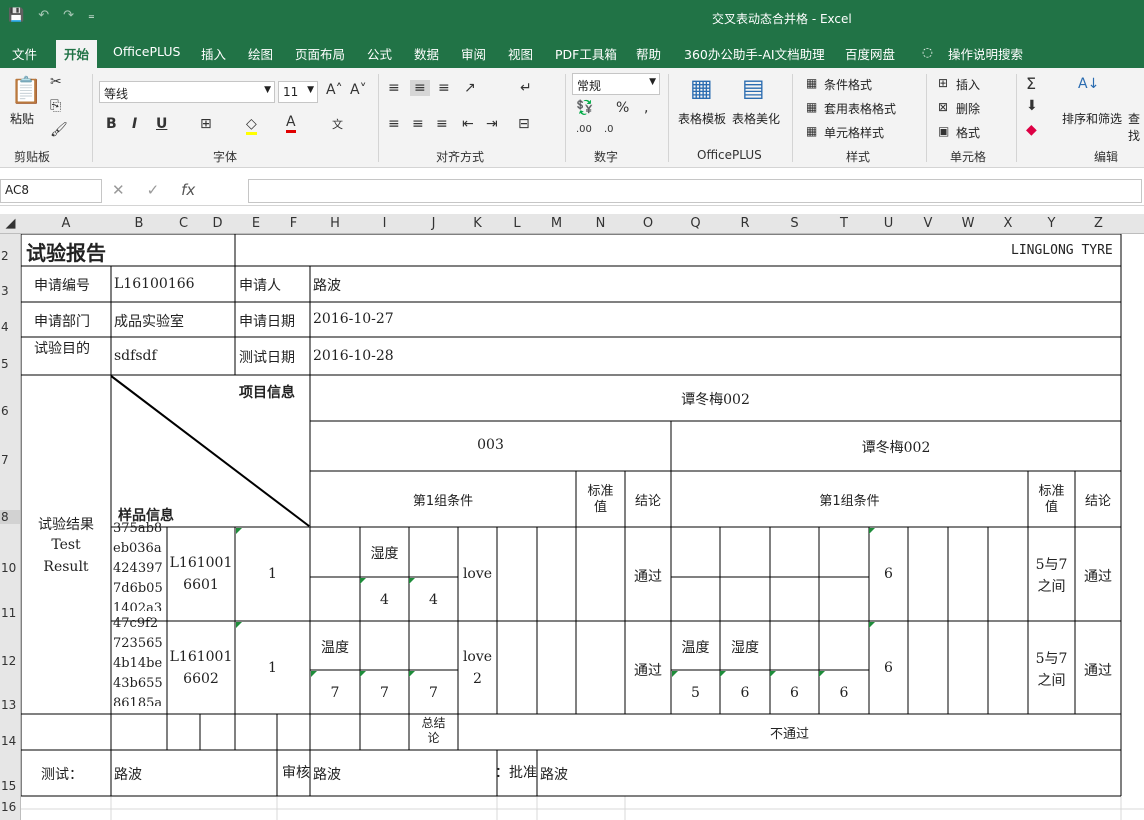  What do you see at coordinates (293, 223) in the screenshot?
I see `column-header: F` at bounding box center [293, 223].